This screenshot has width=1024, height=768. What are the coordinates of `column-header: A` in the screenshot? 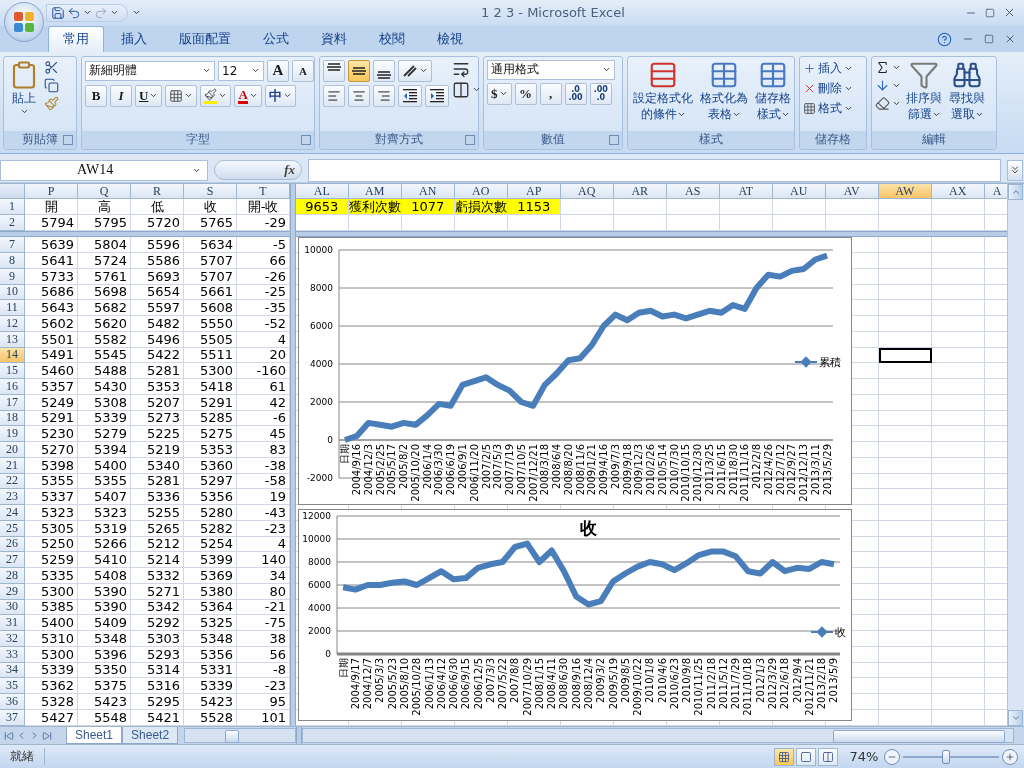 It's located at (995, 192).